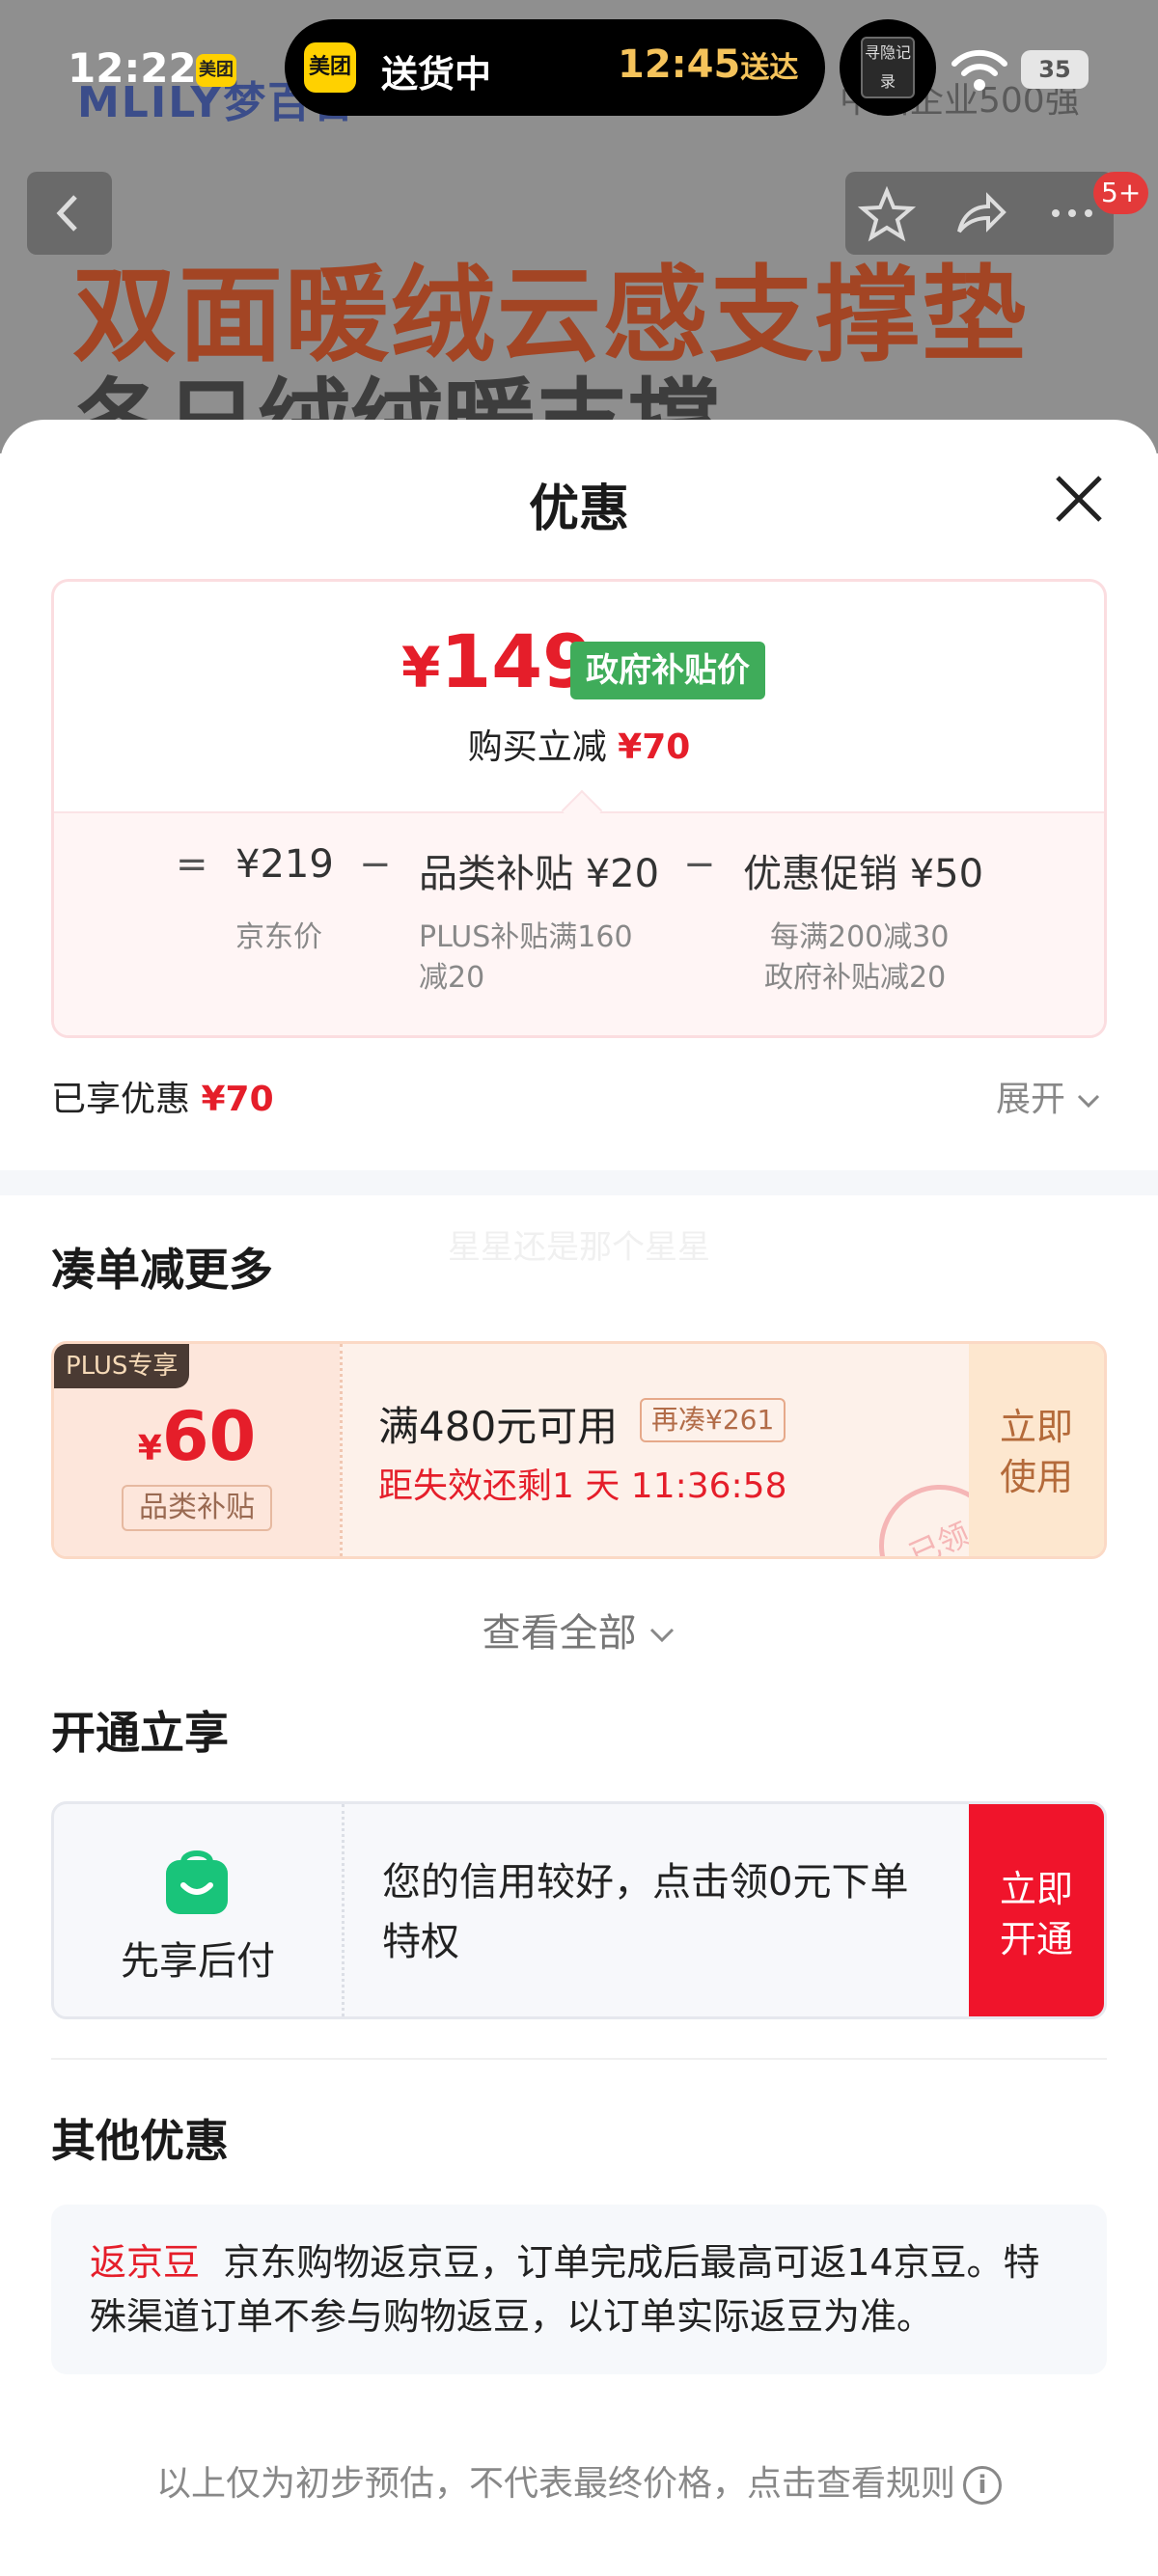  What do you see at coordinates (66, 214) in the screenshot?
I see `chevron-left-icon` at bounding box center [66, 214].